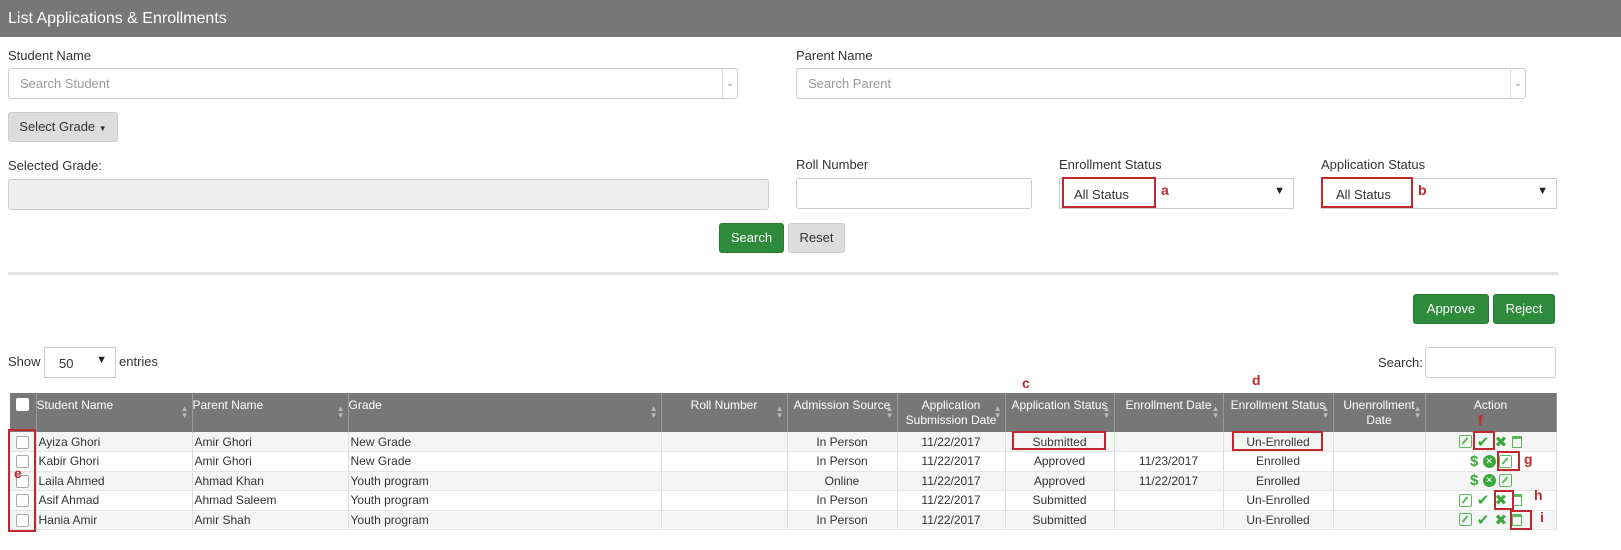 The image size is (1621, 550). Describe the element at coordinates (114, 500) in the screenshot. I see `cell-student-name: Asif Ahmad` at that location.